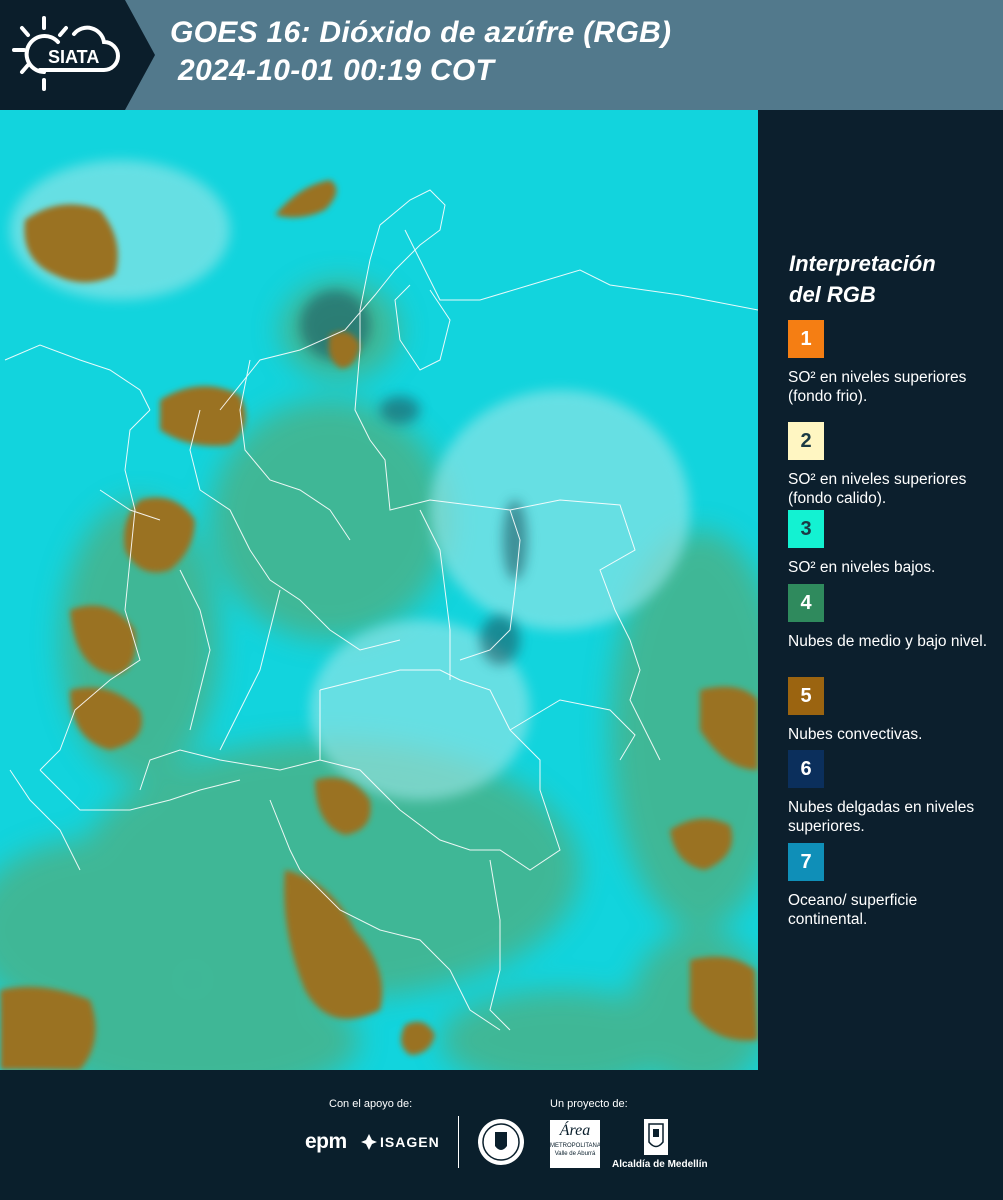 The width and height of the screenshot is (1003, 1200). What do you see at coordinates (326, 1141) in the screenshot?
I see `epm-logo: epm` at bounding box center [326, 1141].